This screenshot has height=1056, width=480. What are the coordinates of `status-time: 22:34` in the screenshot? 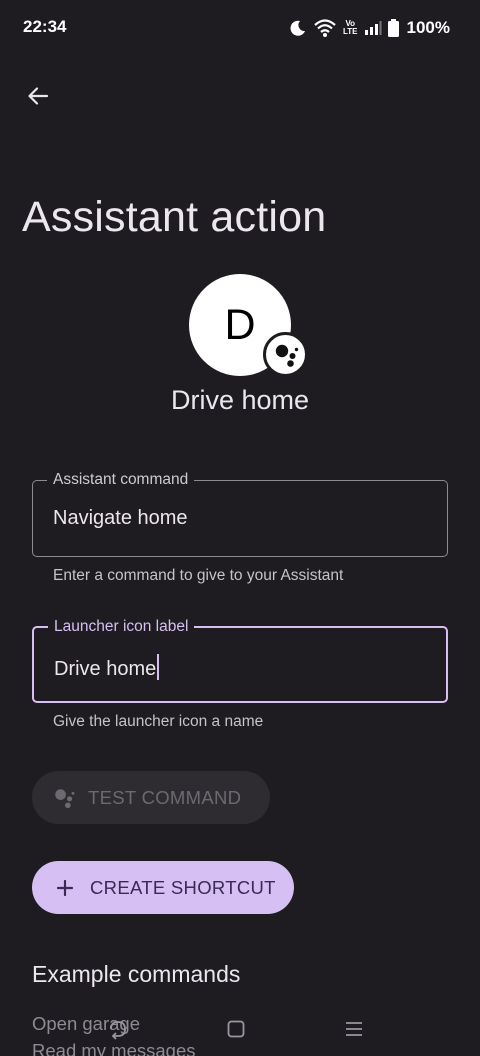 It's located at (45, 26).